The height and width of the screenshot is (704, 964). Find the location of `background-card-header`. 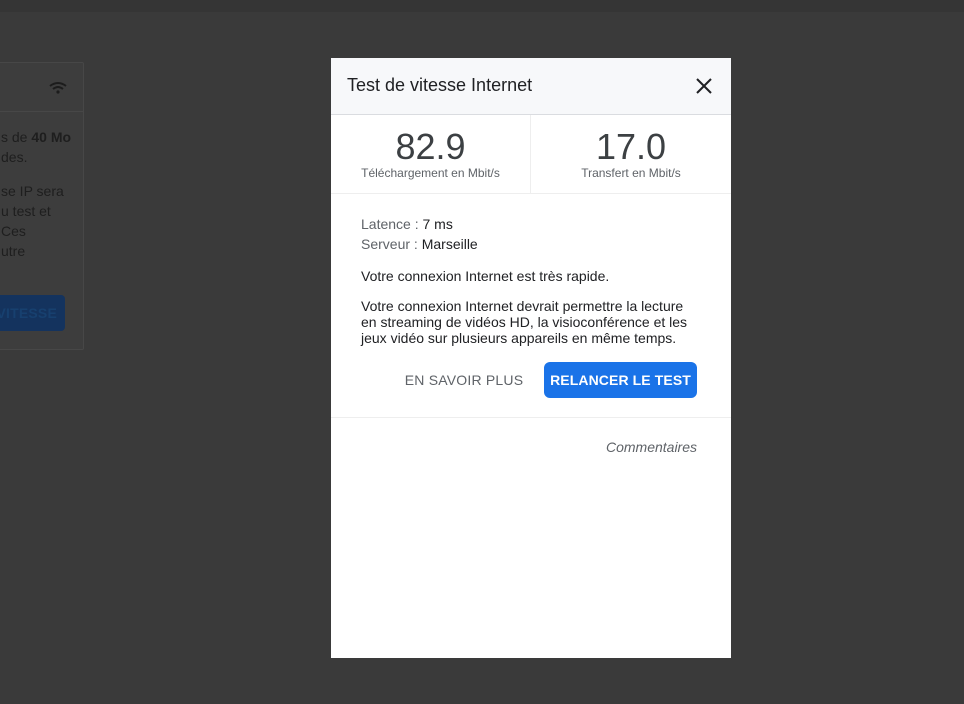

background-card-header is located at coordinates (41, 87).